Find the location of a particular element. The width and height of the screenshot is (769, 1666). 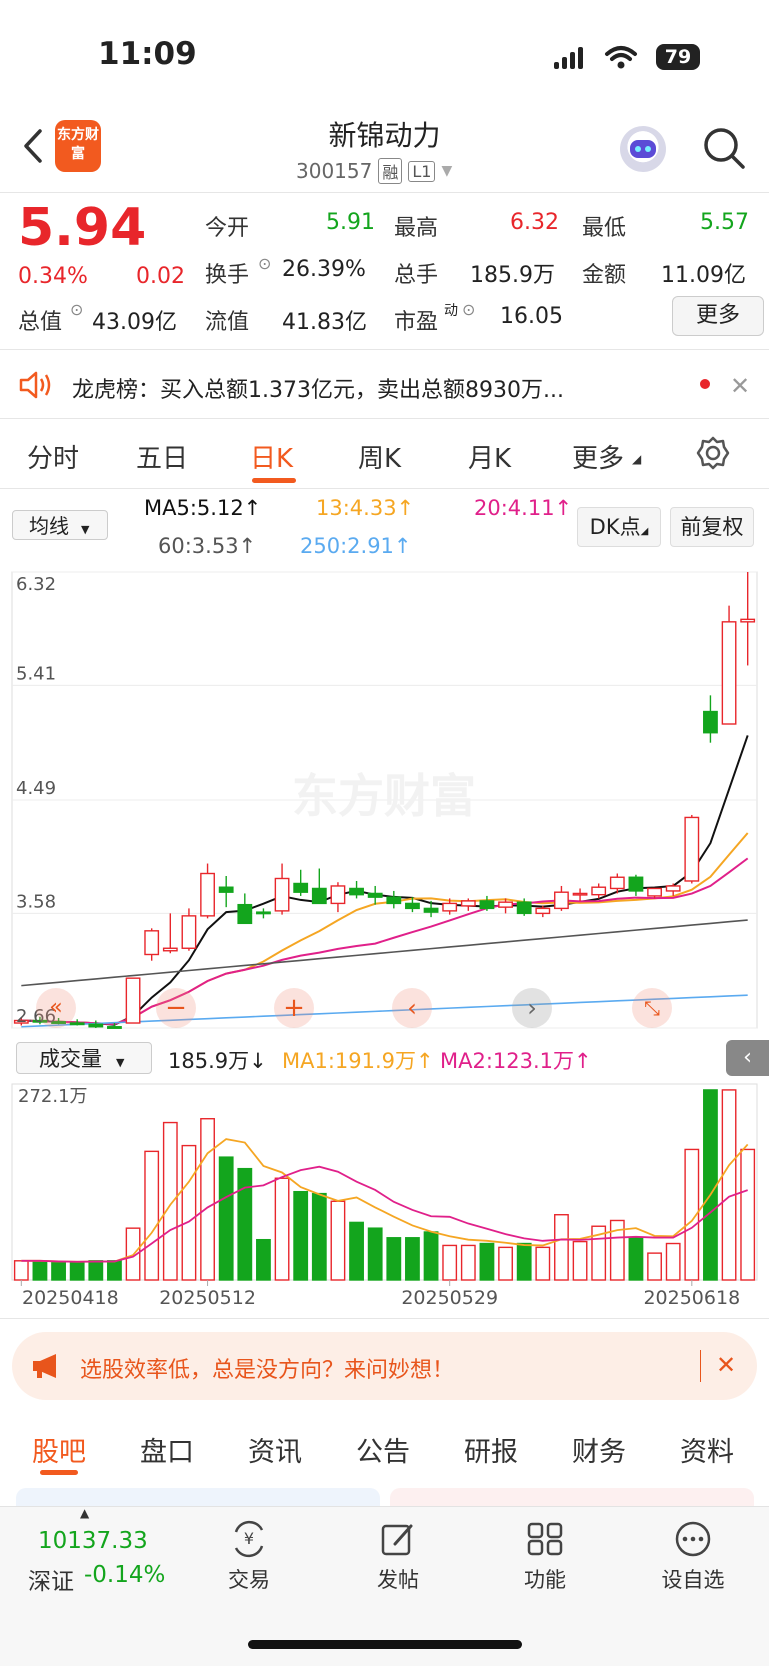

nav-functions: 功能 is located at coordinates (545, 1557).